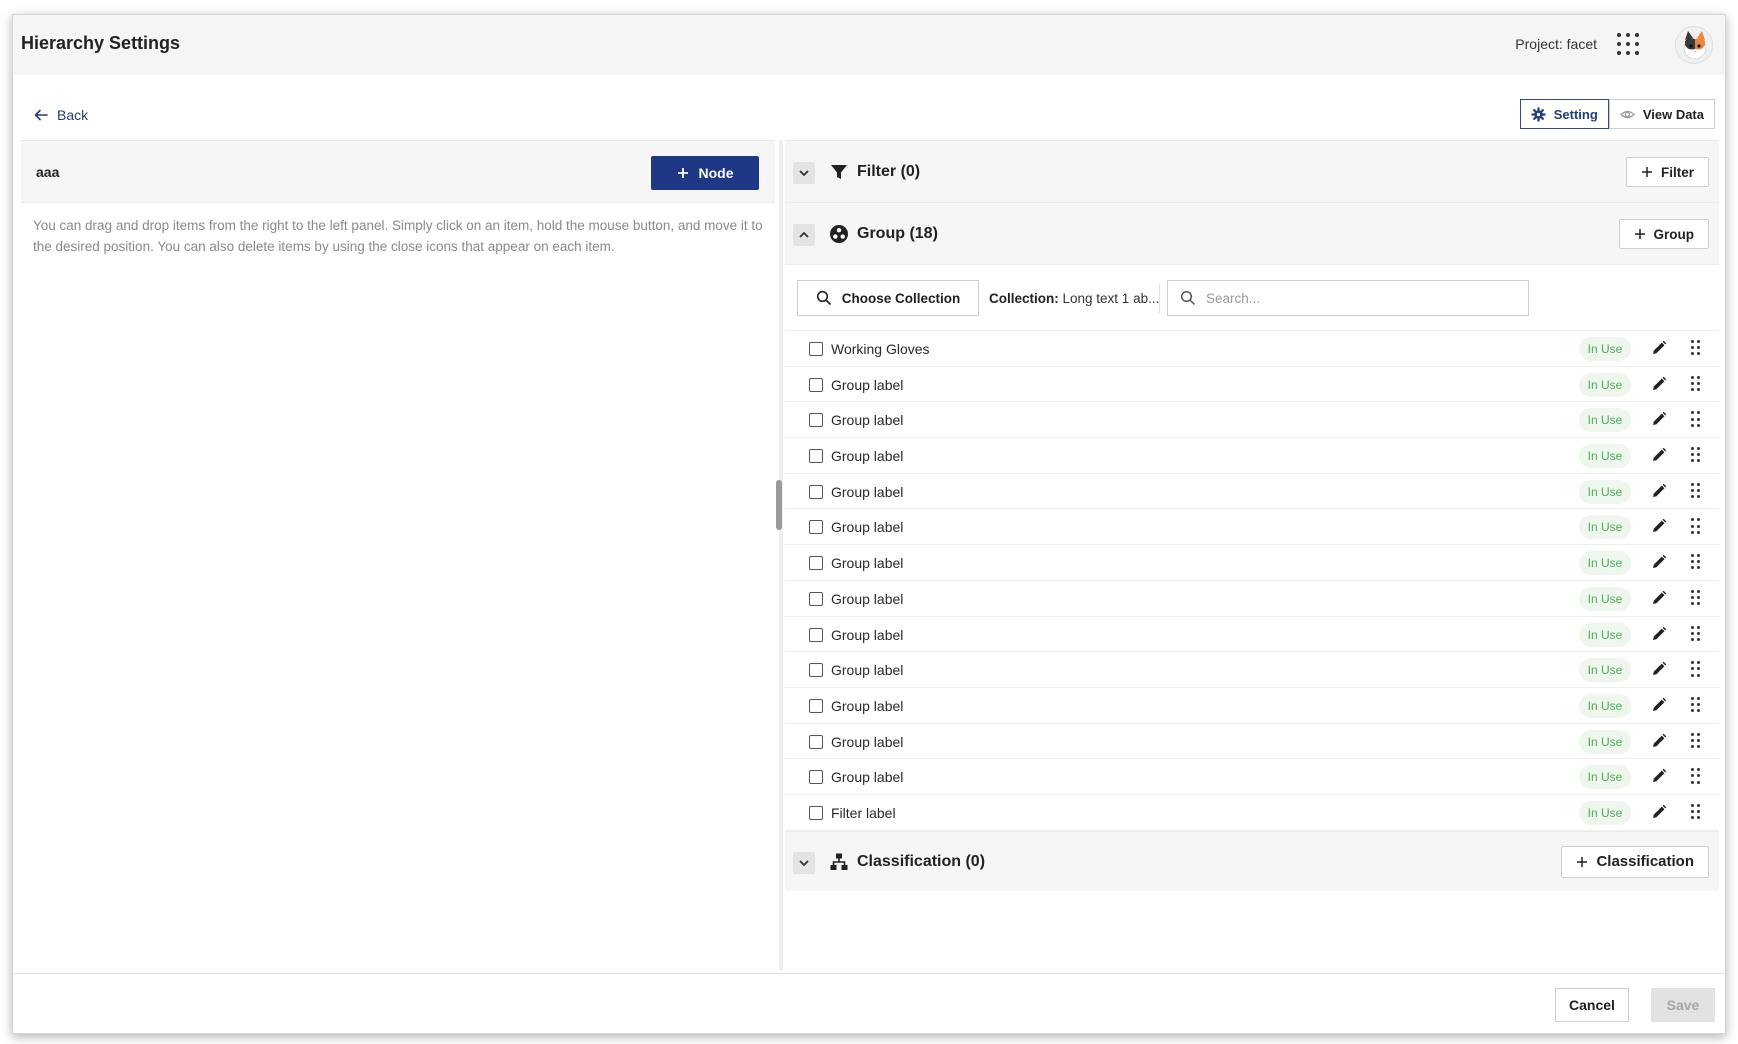 Image resolution: width=1738 pixels, height=1044 pixels. What do you see at coordinates (48, 172) in the screenshot?
I see `hierarchy-title: aaa` at bounding box center [48, 172].